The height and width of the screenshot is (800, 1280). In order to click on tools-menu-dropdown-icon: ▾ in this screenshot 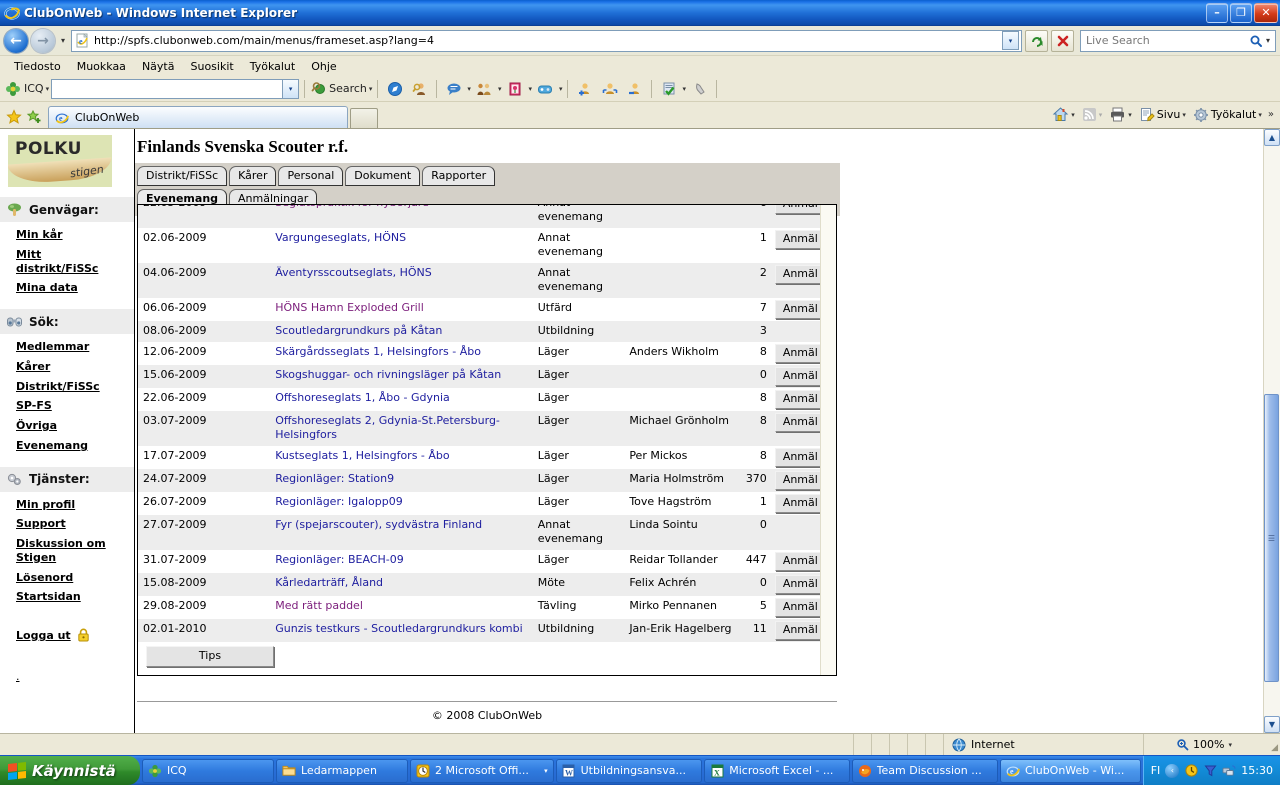, I will do `click(1260, 115)`.